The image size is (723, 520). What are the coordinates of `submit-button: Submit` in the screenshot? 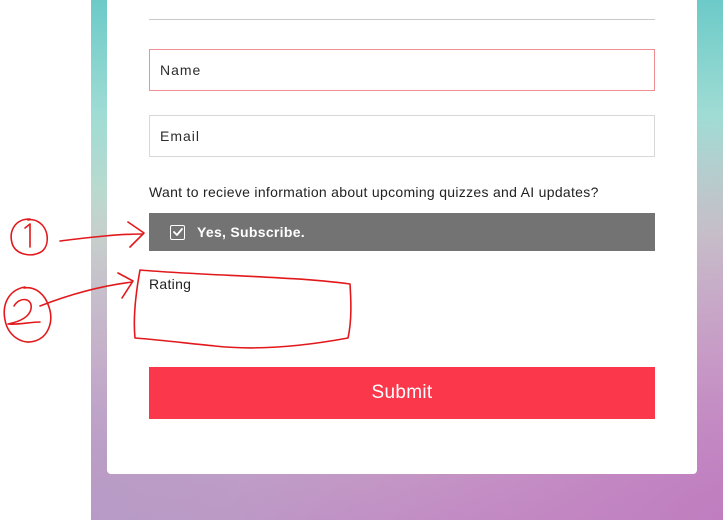 It's located at (402, 393).